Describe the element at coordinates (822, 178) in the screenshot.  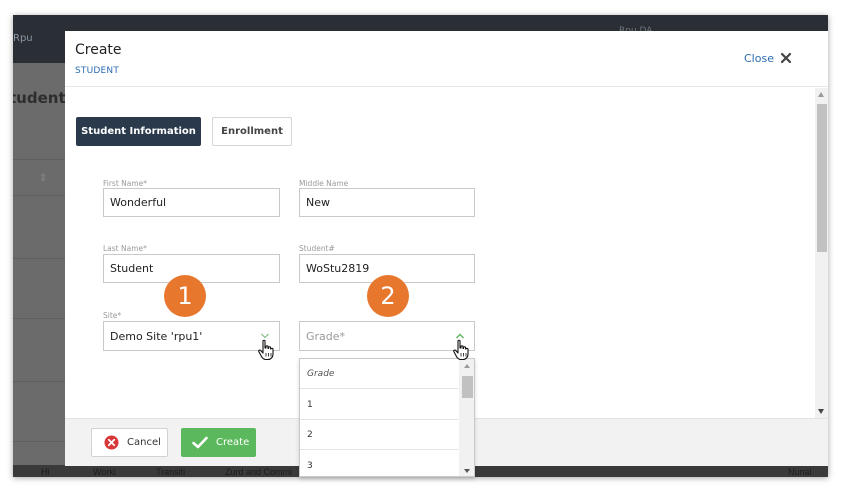
I see `modal-scrollbar-thumb` at that location.